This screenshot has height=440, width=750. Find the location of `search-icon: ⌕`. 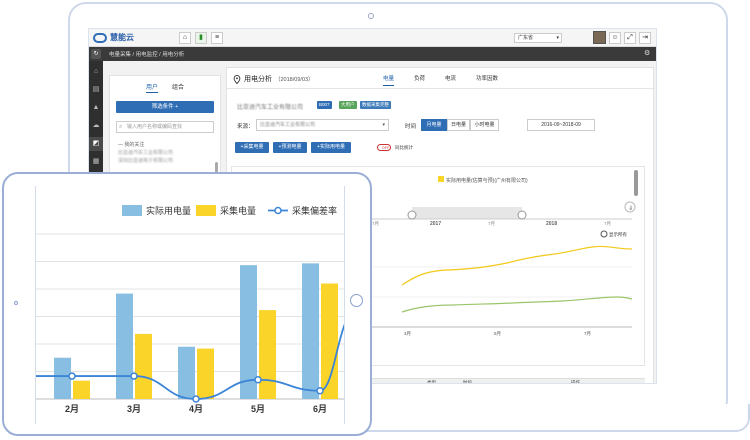

search-icon: ⌕ is located at coordinates (121, 127).